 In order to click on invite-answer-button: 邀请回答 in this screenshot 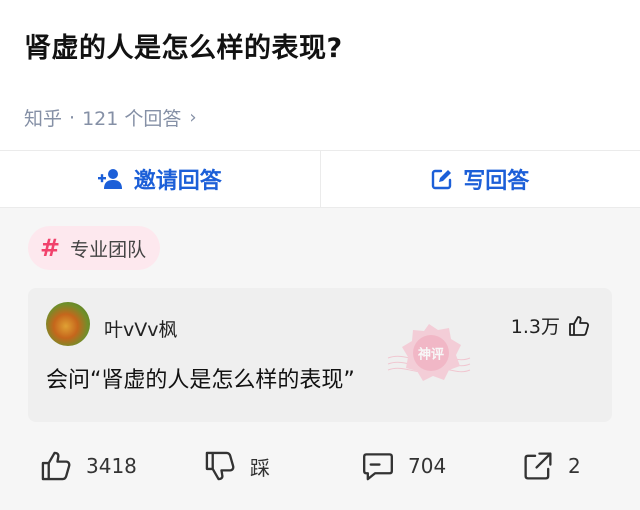, I will do `click(160, 179)`.